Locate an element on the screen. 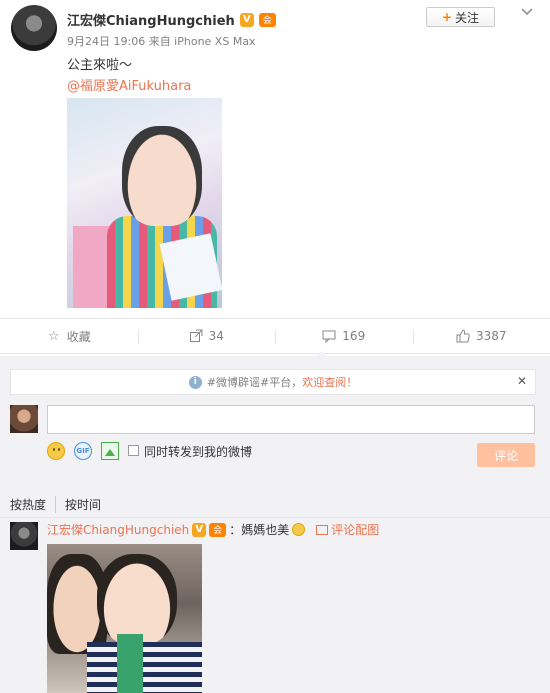 Image resolution: width=550 pixels, height=693 pixels. current-user-avatar is located at coordinates (24, 419).